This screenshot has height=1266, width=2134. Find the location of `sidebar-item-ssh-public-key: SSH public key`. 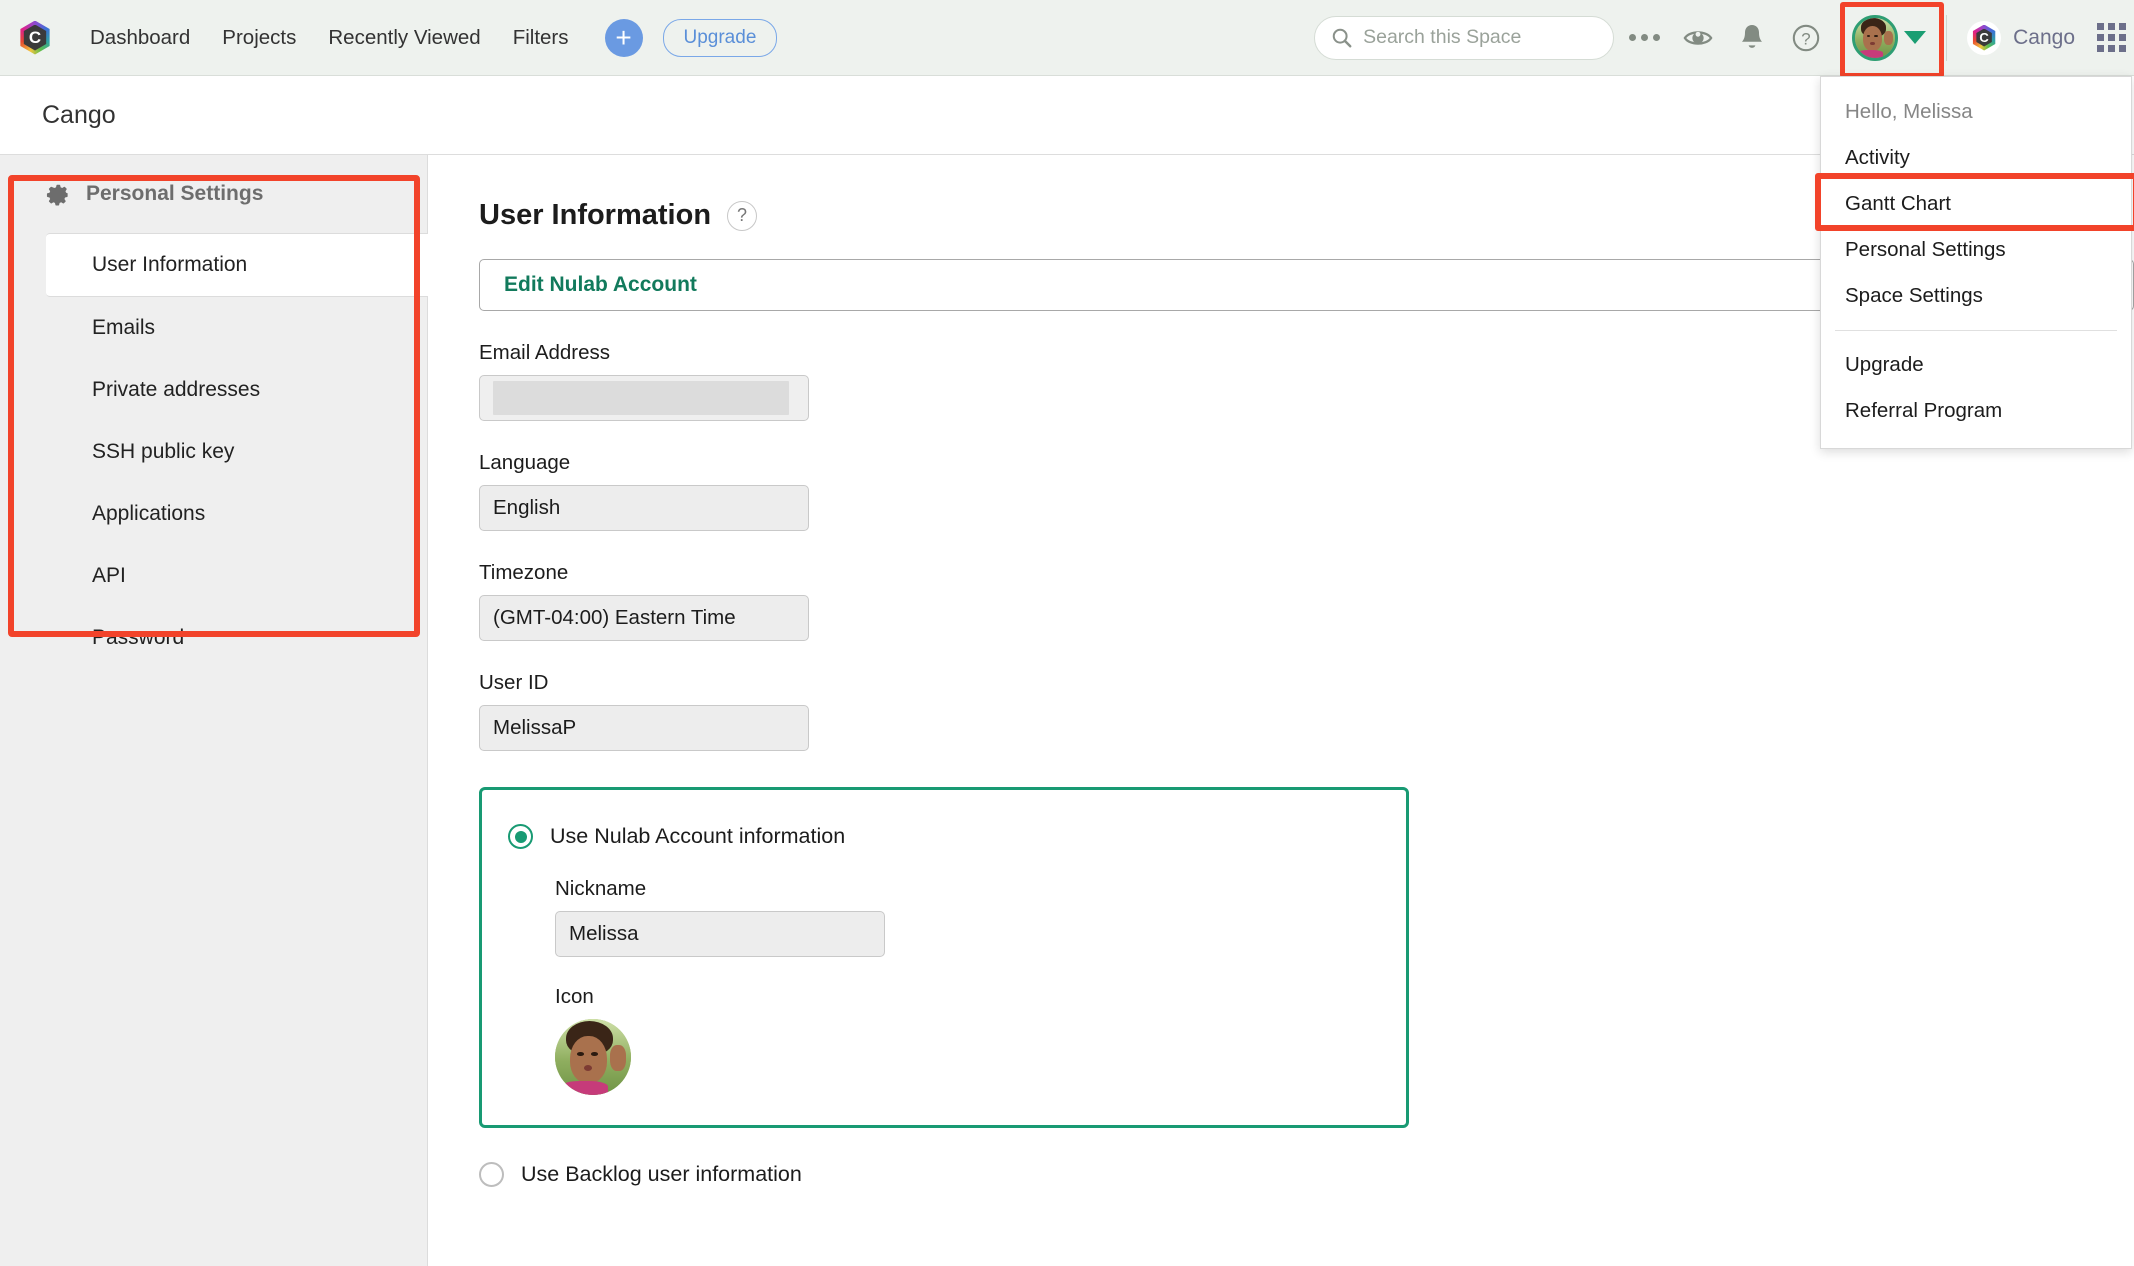

sidebar-item-ssh-public-key: SSH public key is located at coordinates (213, 452).